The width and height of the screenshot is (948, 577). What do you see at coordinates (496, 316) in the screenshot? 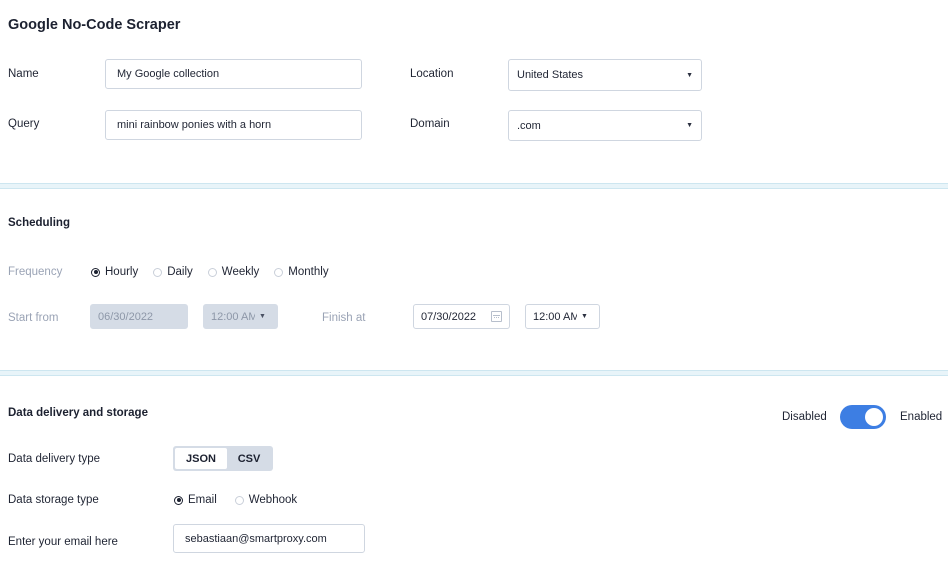
I see `calendar-icon` at bounding box center [496, 316].